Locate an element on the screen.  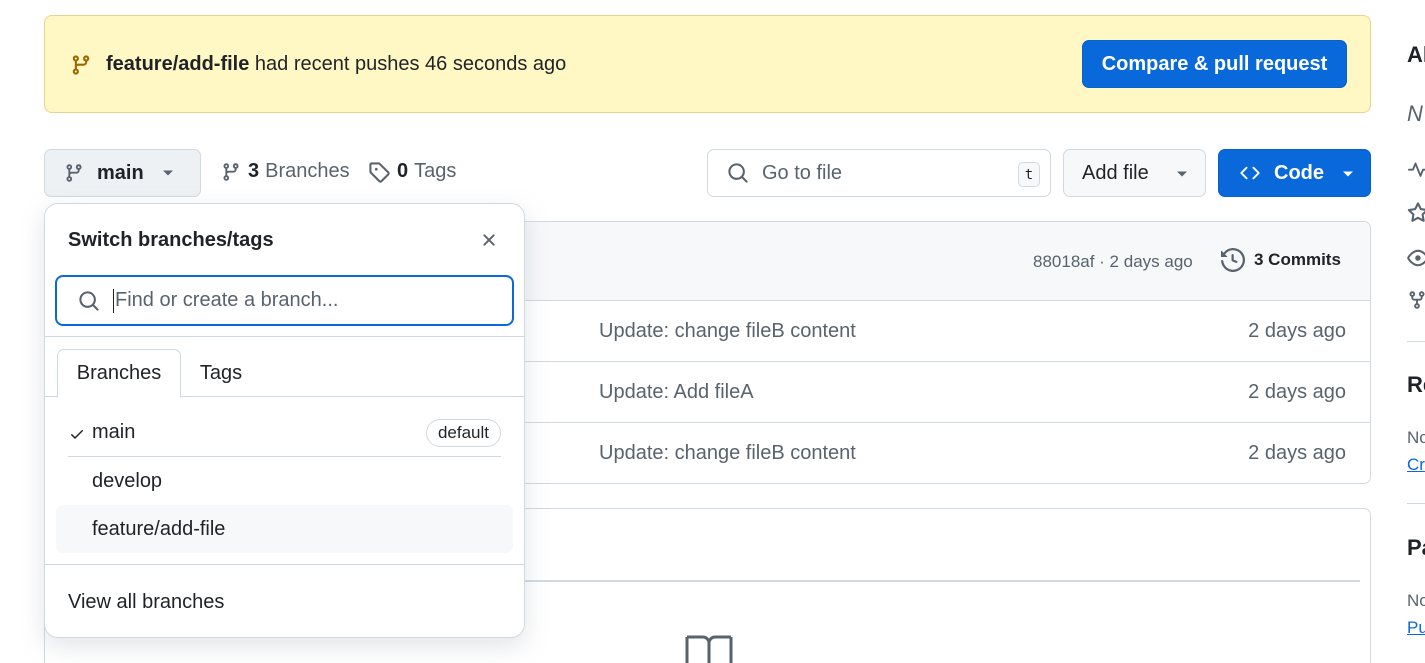
code-button: Code is located at coordinates (1294, 173).